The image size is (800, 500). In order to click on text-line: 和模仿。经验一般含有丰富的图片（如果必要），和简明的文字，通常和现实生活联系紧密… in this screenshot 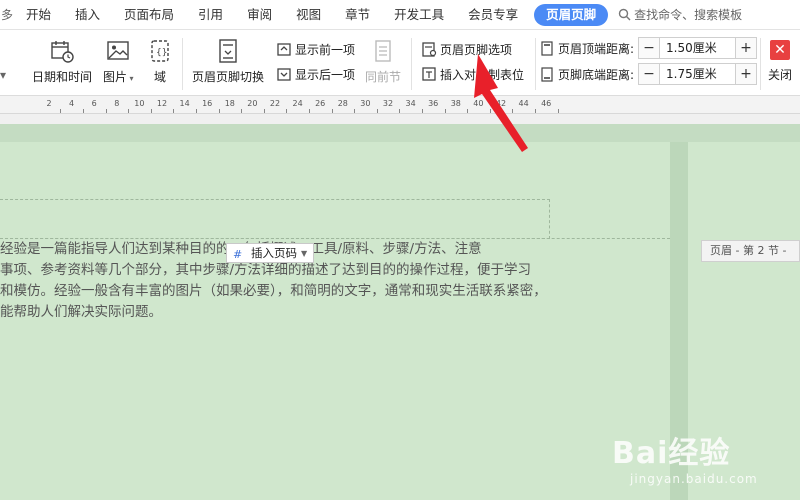, I will do `click(273, 291)`.